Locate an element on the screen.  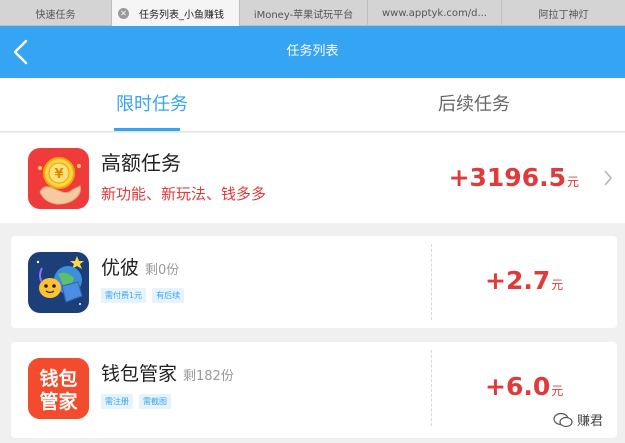
browser-tab: 阿拉丁神灯 is located at coordinates (563, 13).